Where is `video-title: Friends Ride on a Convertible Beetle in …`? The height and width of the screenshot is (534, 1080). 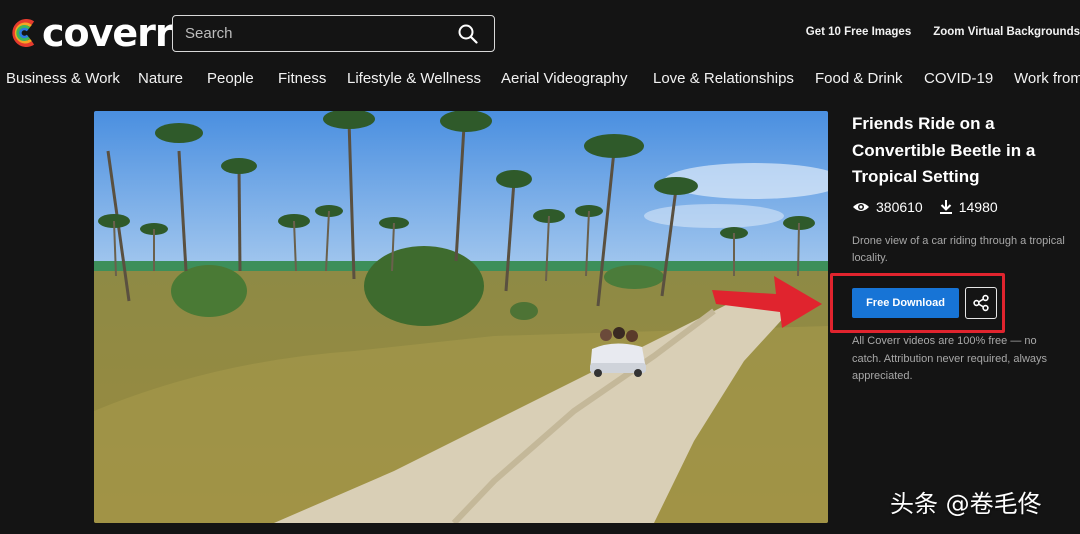
video-title: Friends Ride on a Convertible Beetle in … is located at coordinates (944, 150).